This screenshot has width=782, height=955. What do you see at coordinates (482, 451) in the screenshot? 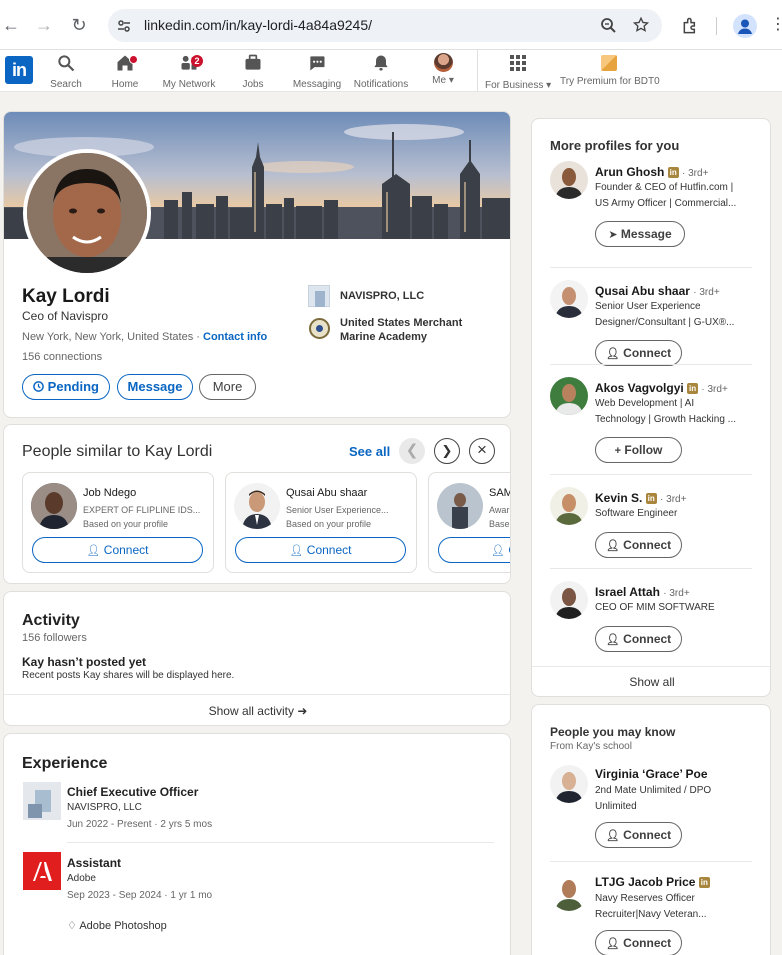
I see `dismiss-close-icon: ×` at bounding box center [482, 451].